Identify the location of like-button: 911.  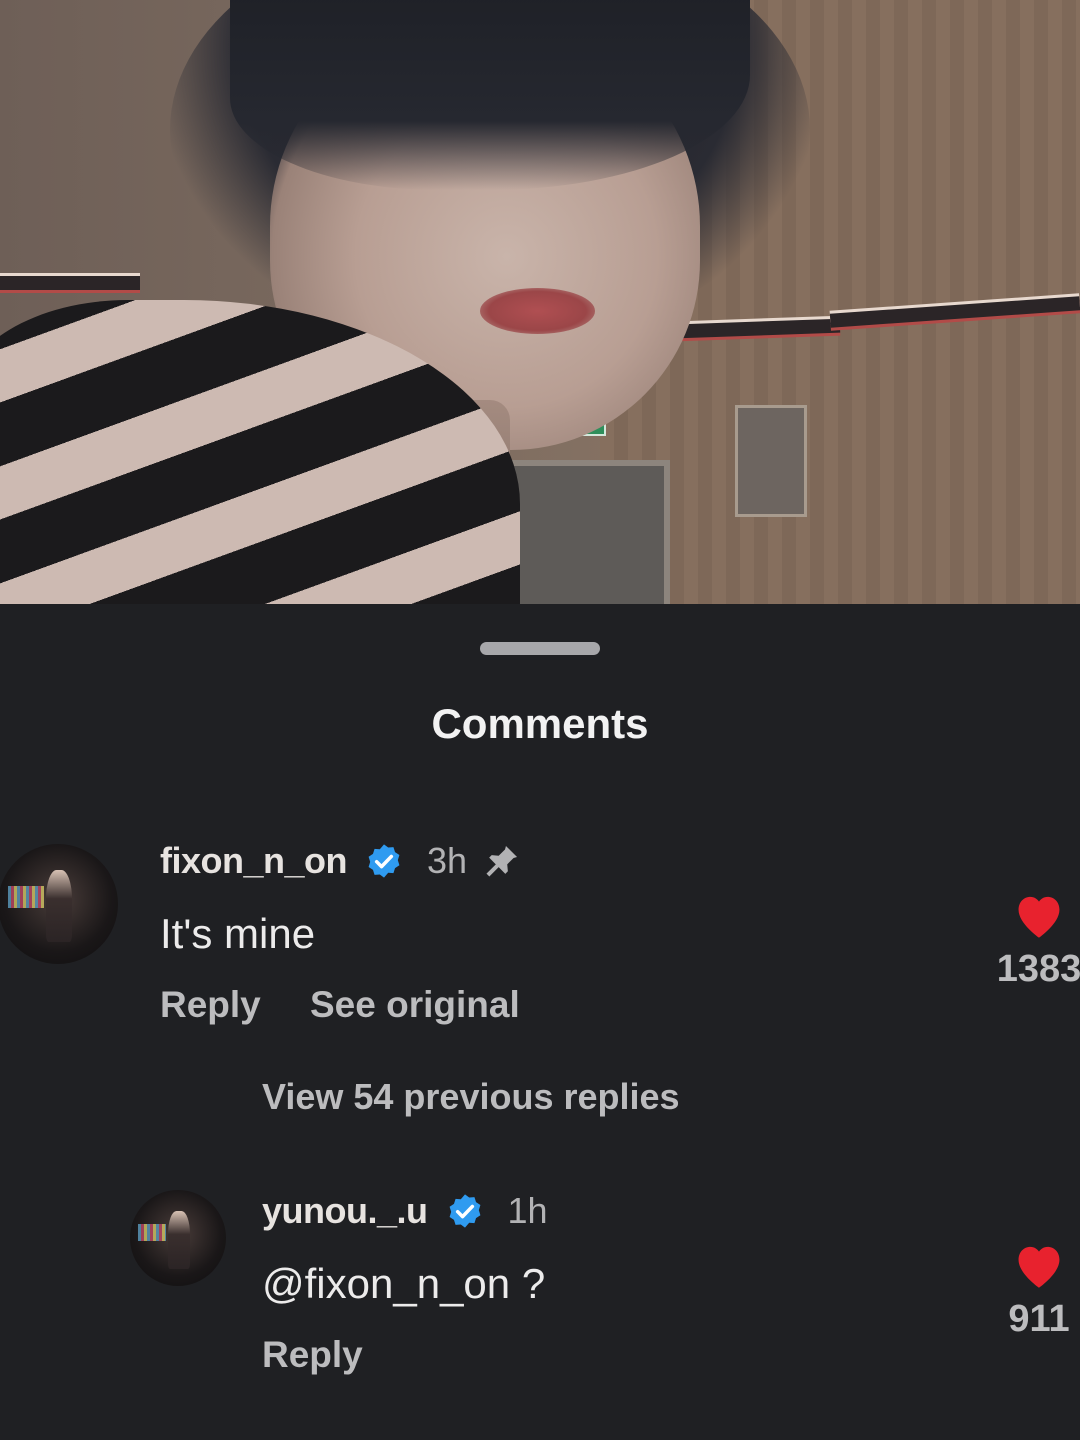
(1032, 1290).